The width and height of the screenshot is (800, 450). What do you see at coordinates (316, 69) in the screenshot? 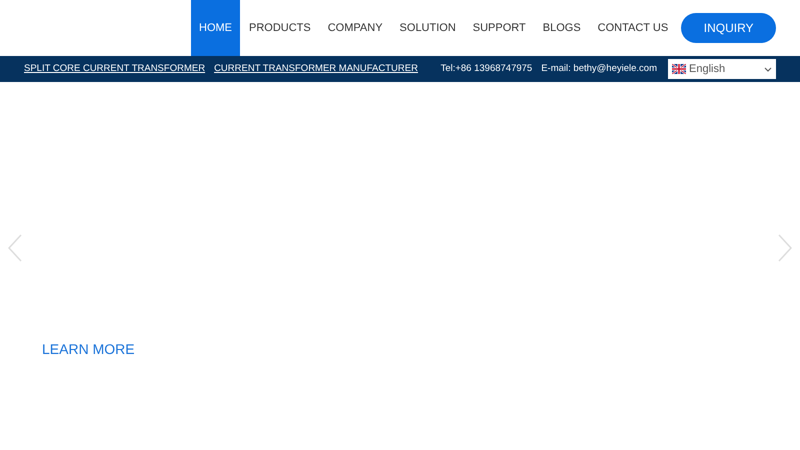
I see `top-link: CURRENT TRANSFORMER MANUFACTURER` at bounding box center [316, 69].